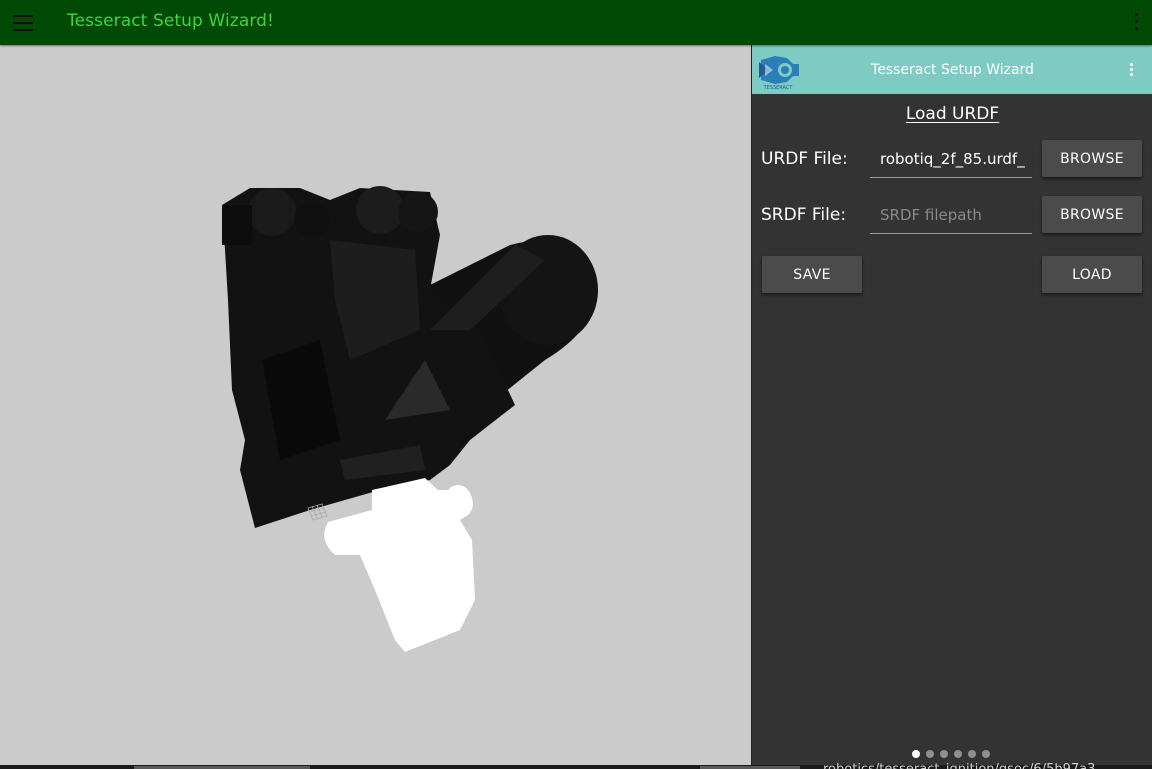 This screenshot has height=769, width=1152. Describe the element at coordinates (812, 274) in the screenshot. I see `save-button: SAVE` at that location.